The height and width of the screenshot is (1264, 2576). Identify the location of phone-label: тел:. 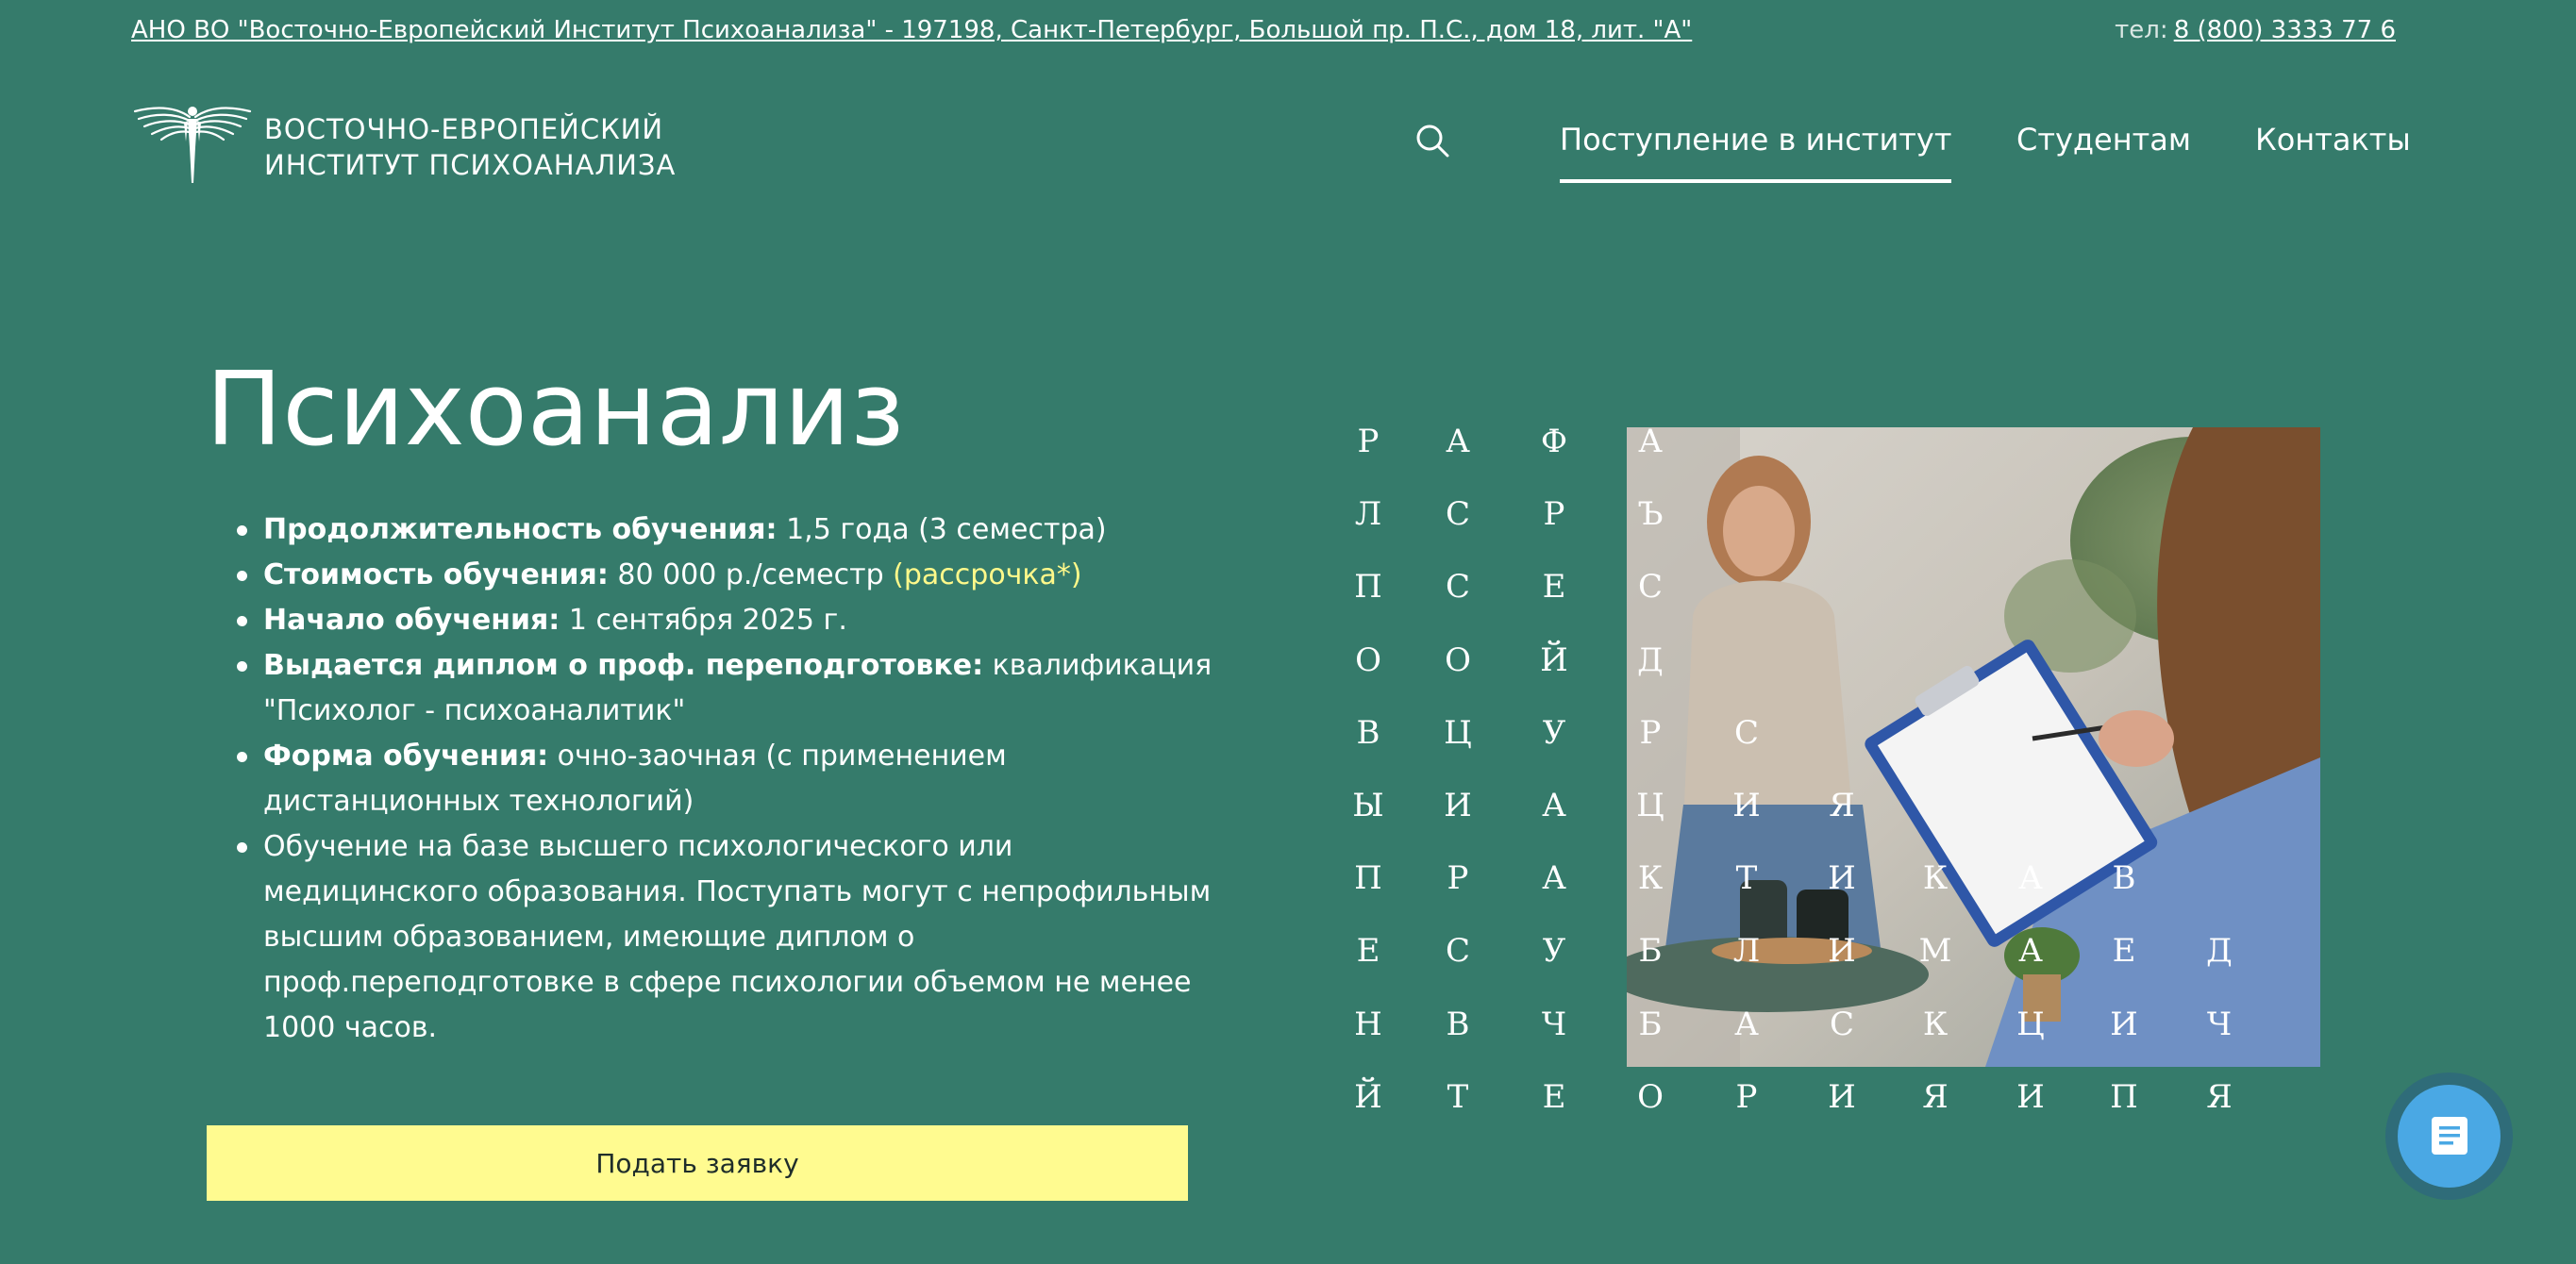
(2141, 30).